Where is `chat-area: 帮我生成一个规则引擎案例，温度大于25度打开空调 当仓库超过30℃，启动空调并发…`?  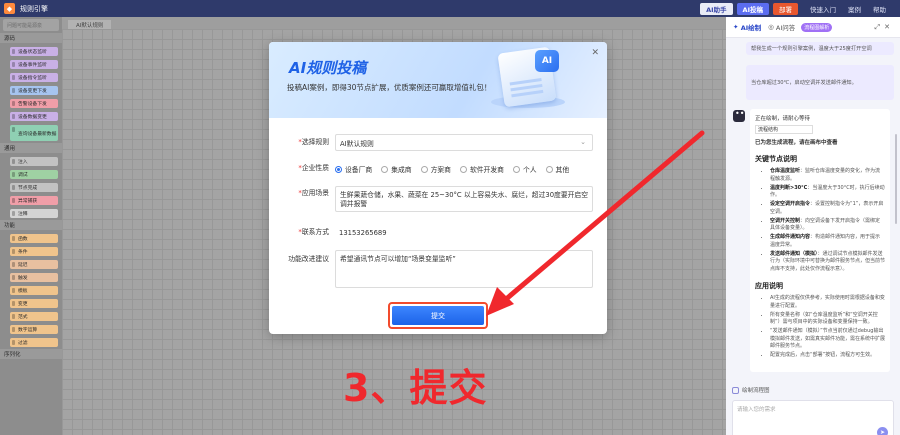 chat-area: 帮我生成一个规则引擎案例，温度大于25度打开空调 当仓库超过30℃，启动空调并发… is located at coordinates (813, 205).